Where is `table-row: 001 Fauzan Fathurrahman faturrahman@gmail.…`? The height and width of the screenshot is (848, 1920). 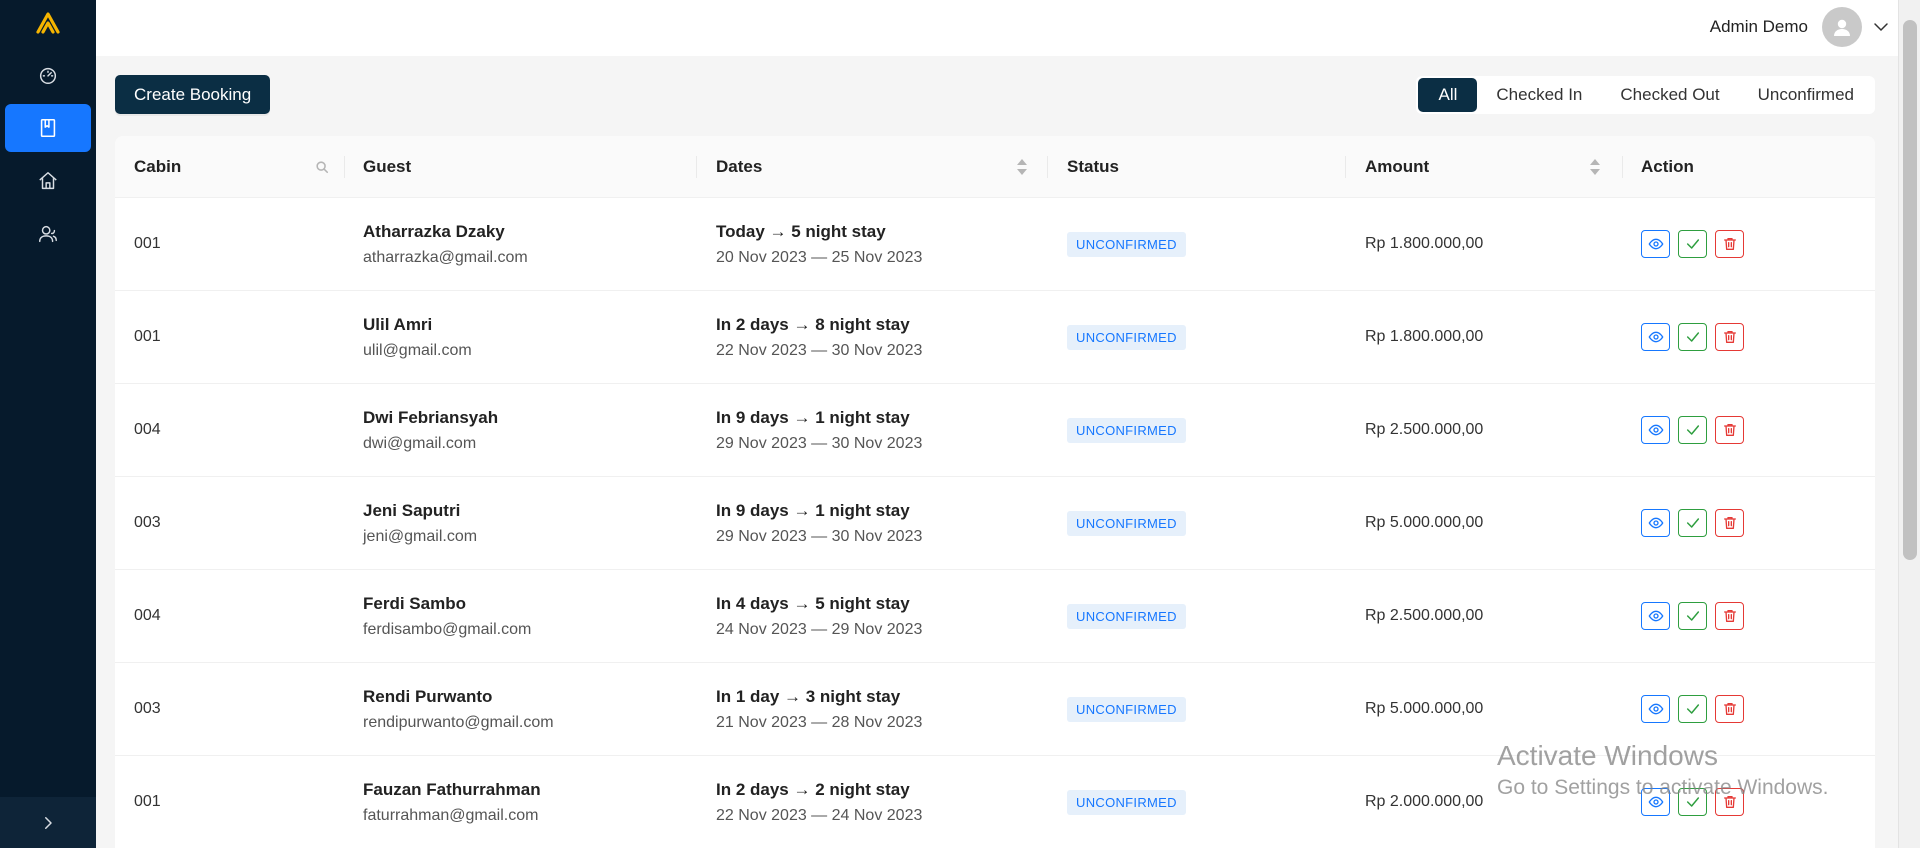
table-row: 001 Fauzan Fathurrahman faturrahman@gmail.… is located at coordinates (995, 802).